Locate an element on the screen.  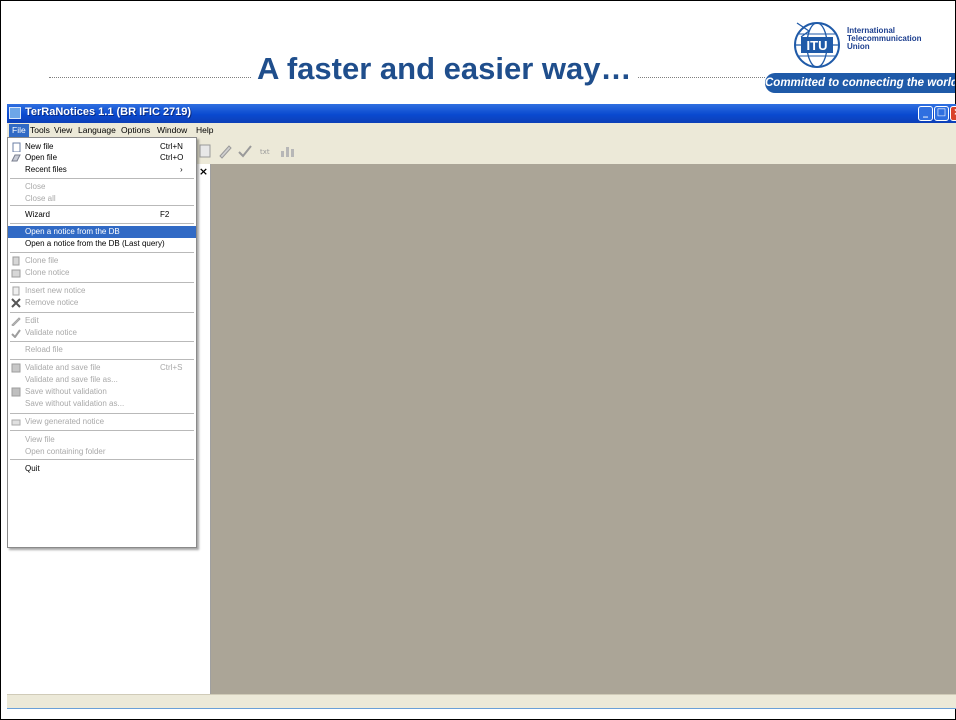
slide-bottom-rule is located at coordinates (481, 708).